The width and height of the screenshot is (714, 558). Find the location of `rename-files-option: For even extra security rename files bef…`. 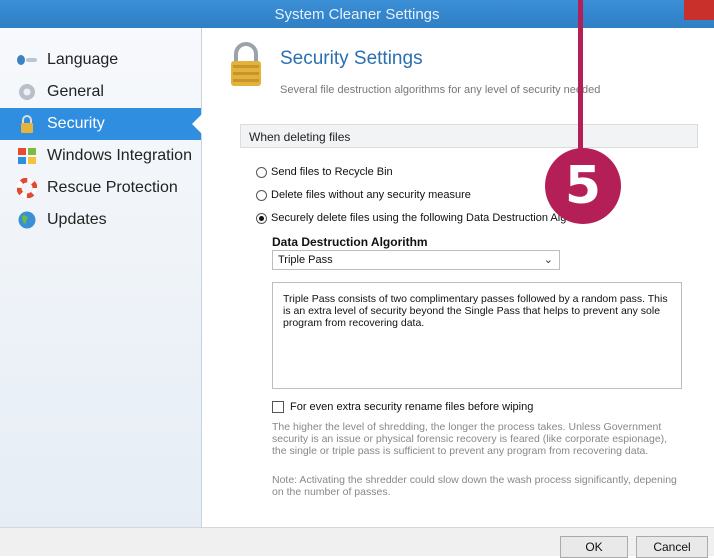

rename-files-option: For even extra security rename files bef… is located at coordinates (402, 407).